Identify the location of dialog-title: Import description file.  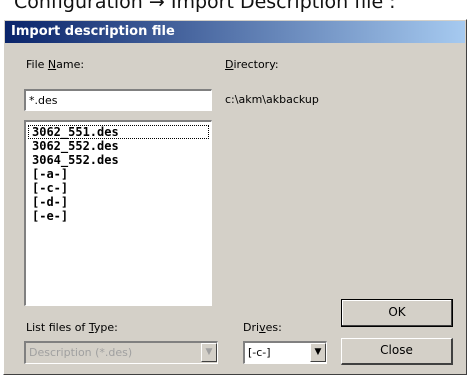
(235, 32).